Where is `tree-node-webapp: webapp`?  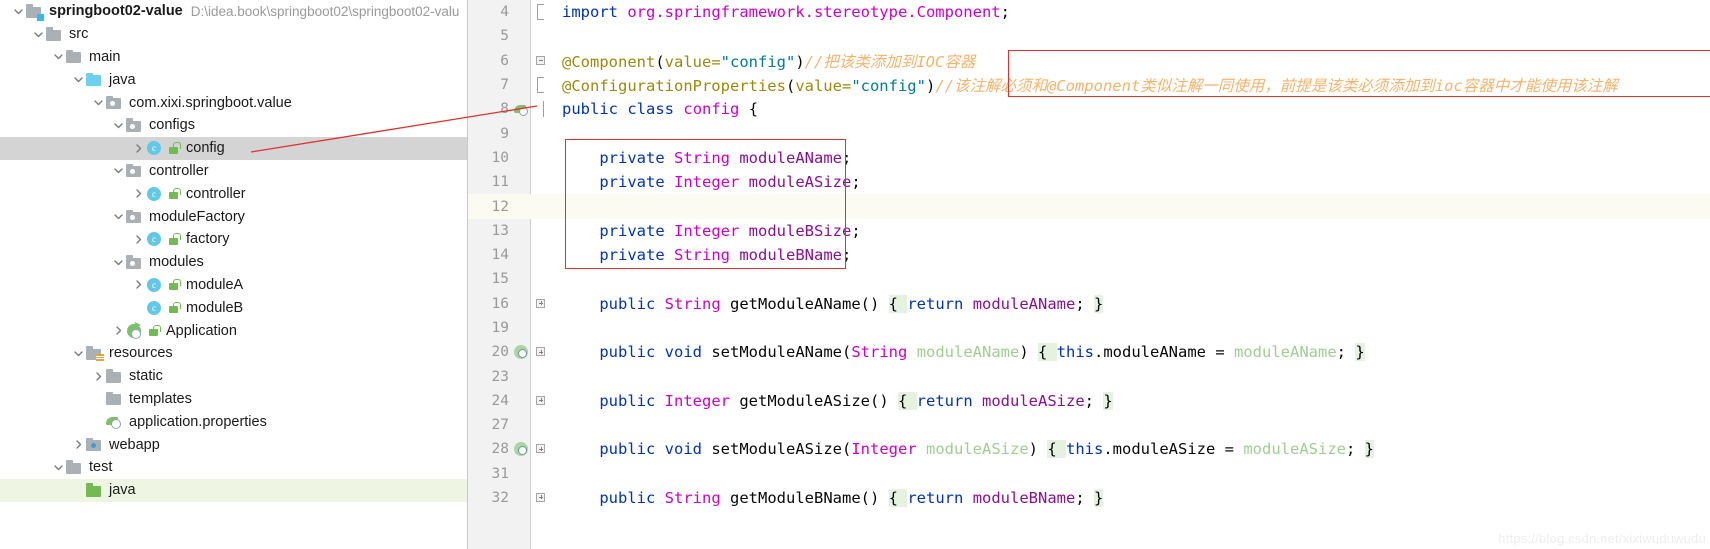 tree-node-webapp: webapp is located at coordinates (233, 444).